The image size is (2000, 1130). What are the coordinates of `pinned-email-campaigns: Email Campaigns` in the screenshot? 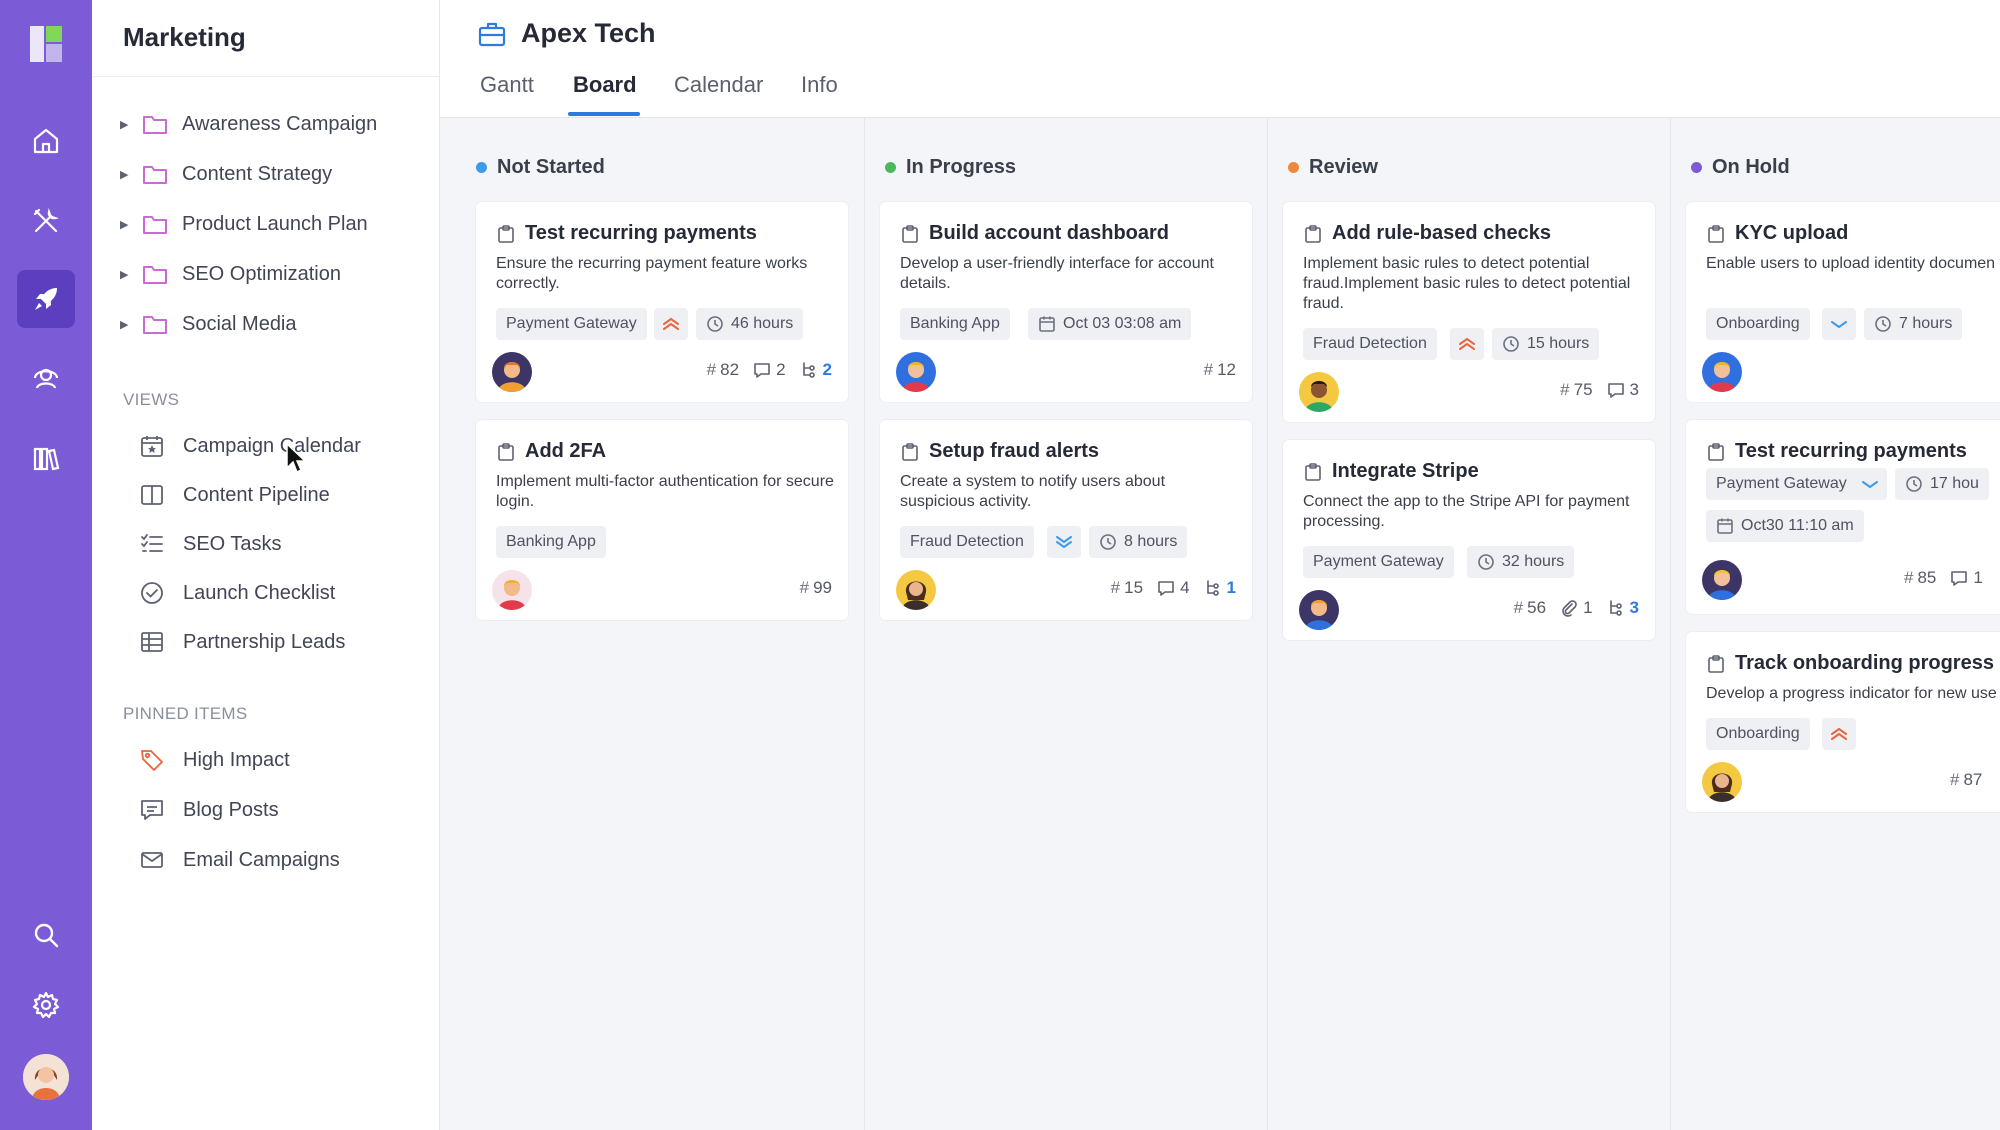 It's located at (239, 860).